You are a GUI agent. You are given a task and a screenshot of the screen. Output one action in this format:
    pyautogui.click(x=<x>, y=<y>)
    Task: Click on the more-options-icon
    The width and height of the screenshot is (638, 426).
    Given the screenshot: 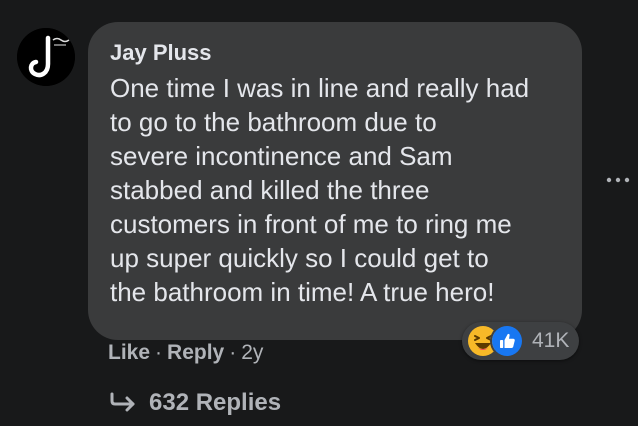 What is the action you would take?
    pyautogui.click(x=618, y=180)
    